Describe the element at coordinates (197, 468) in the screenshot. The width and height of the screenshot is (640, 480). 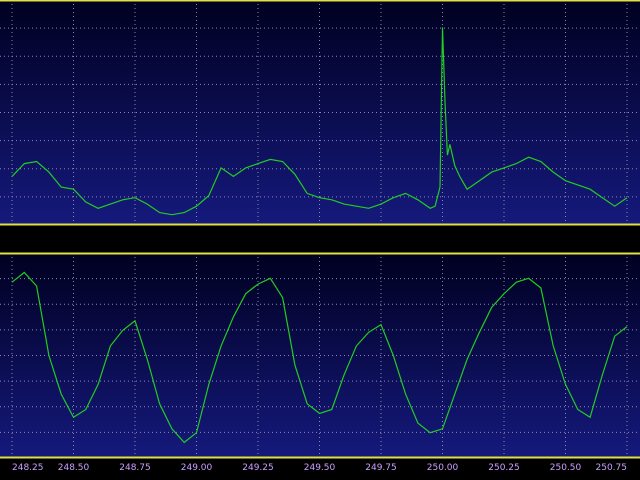
I see `x-tick-label: 249.00` at that location.